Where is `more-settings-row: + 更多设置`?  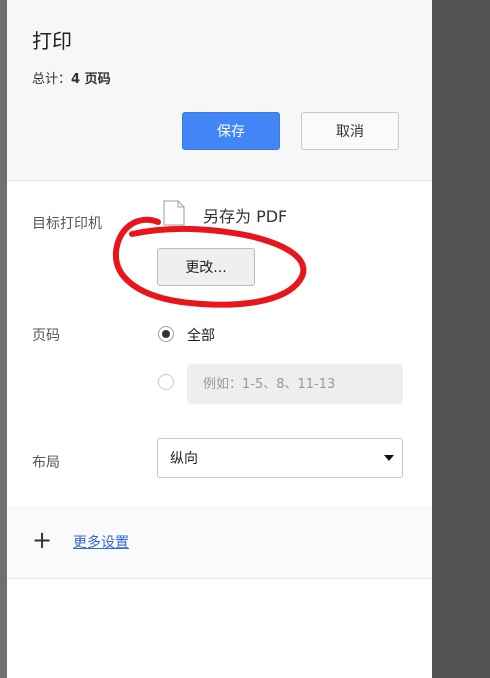 more-settings-row: + 更多设置 is located at coordinates (219, 542).